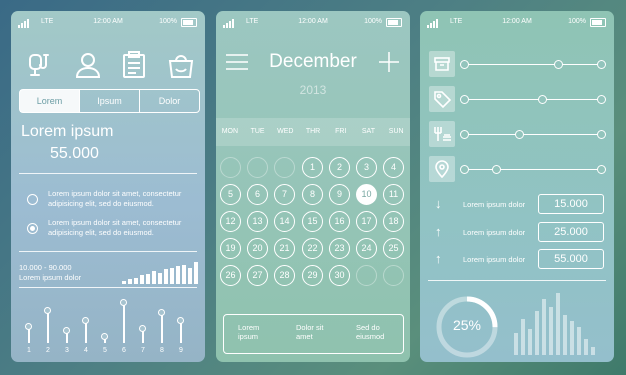 The width and height of the screenshot is (626, 375). Describe the element at coordinates (181, 65) in the screenshot. I see `shopping-bag-icon` at that location.